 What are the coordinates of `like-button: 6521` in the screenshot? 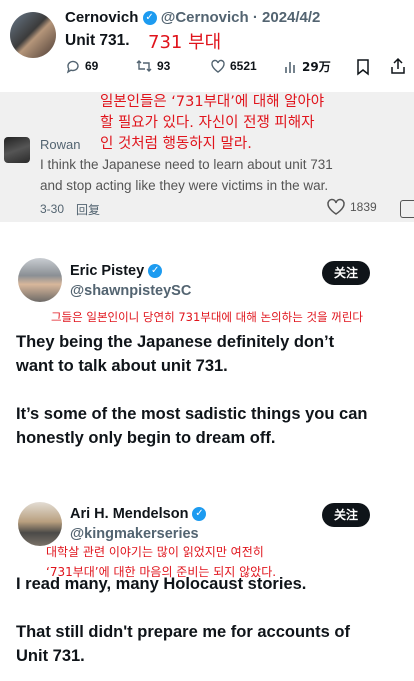 It's located at (233, 66).